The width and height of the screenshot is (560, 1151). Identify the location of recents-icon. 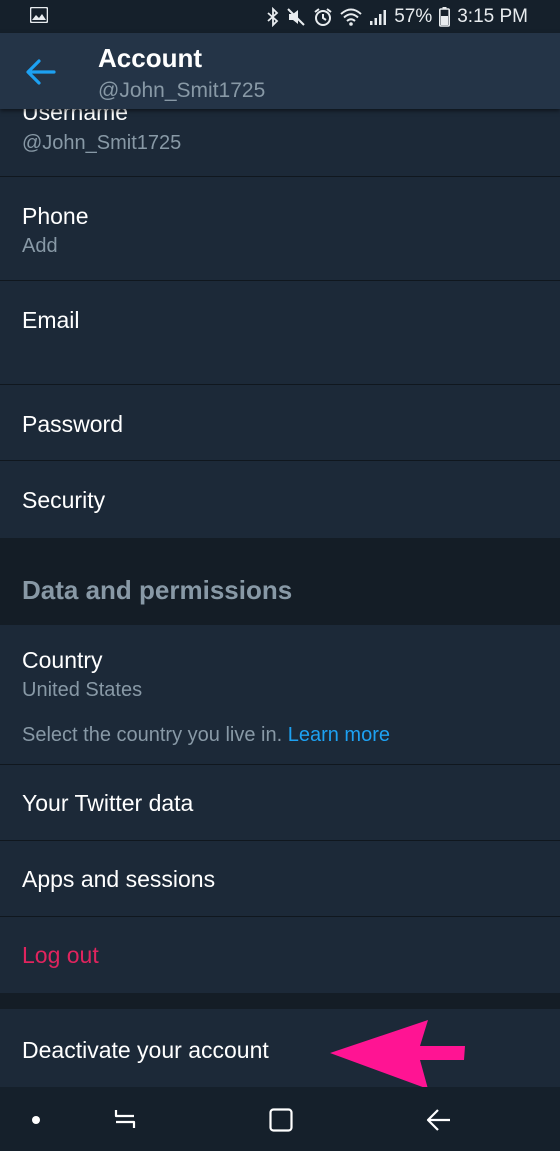
(125, 1121).